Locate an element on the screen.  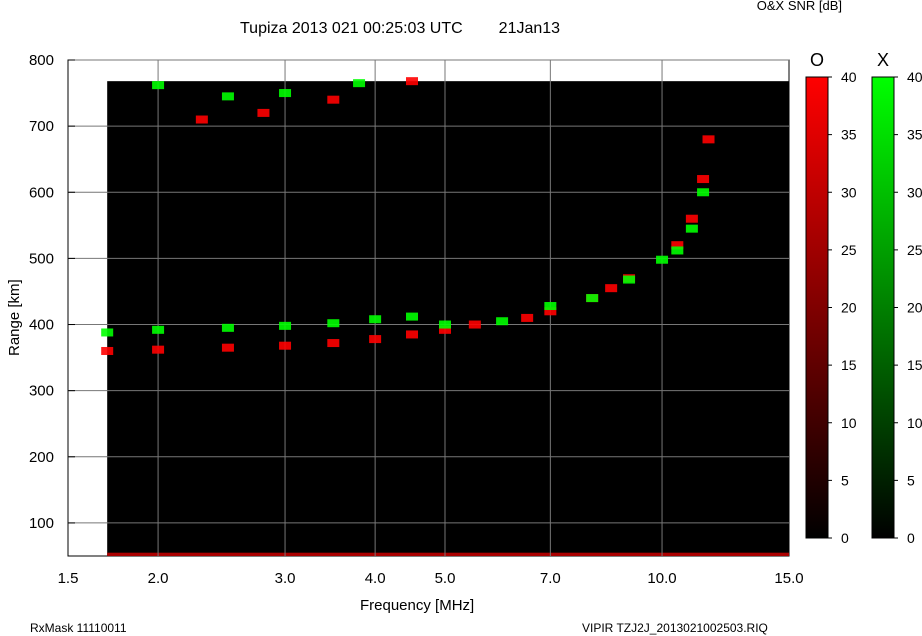
y-tick-label: 100 is located at coordinates (41, 523).